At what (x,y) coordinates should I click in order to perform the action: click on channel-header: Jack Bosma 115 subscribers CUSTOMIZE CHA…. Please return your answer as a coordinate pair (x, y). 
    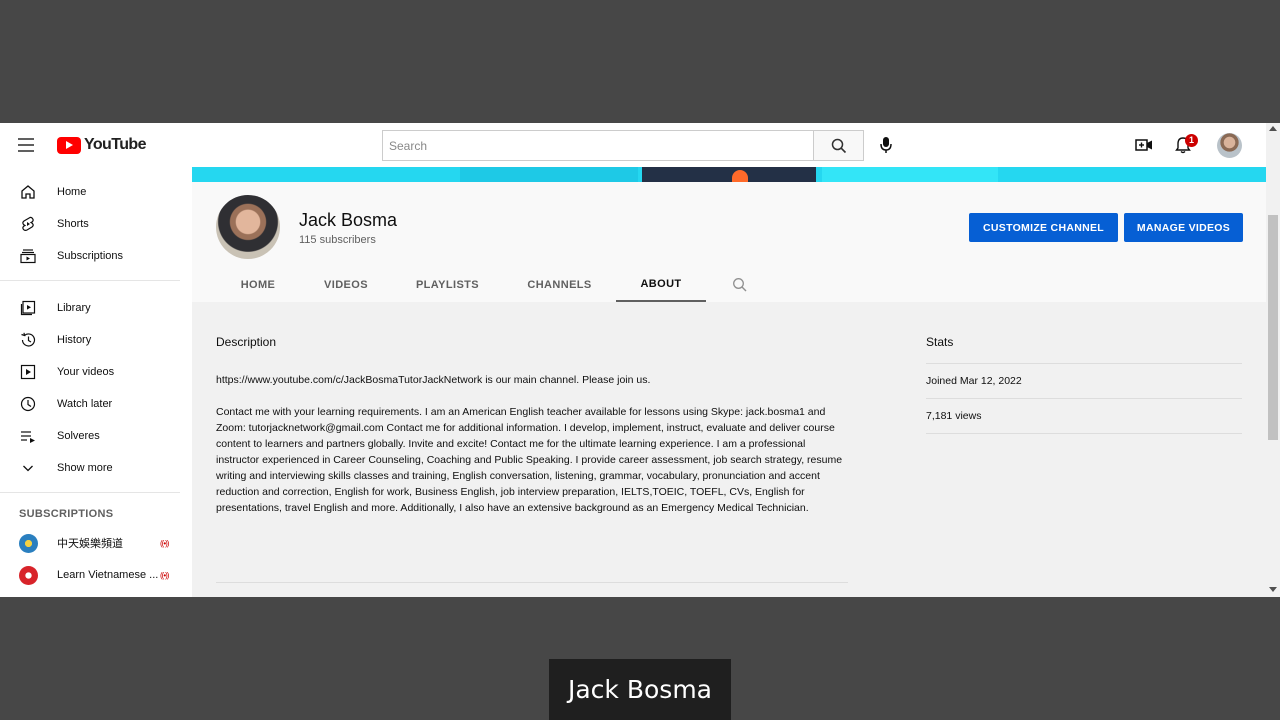
    Looking at the image, I should click on (729, 242).